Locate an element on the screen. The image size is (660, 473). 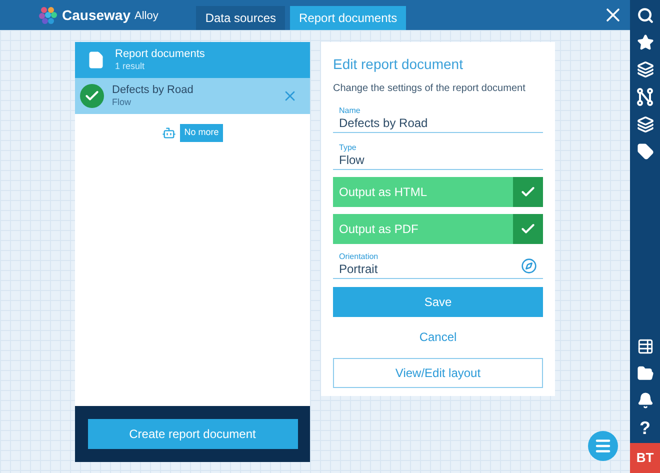
item-title: Defects by Road is located at coordinates (153, 91).